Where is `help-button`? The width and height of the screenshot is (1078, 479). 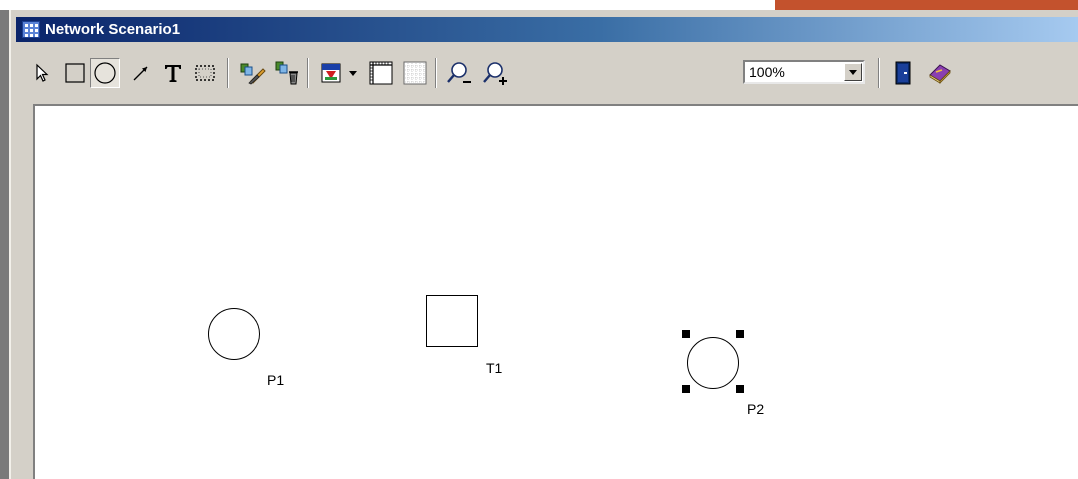 help-button is located at coordinates (940, 73).